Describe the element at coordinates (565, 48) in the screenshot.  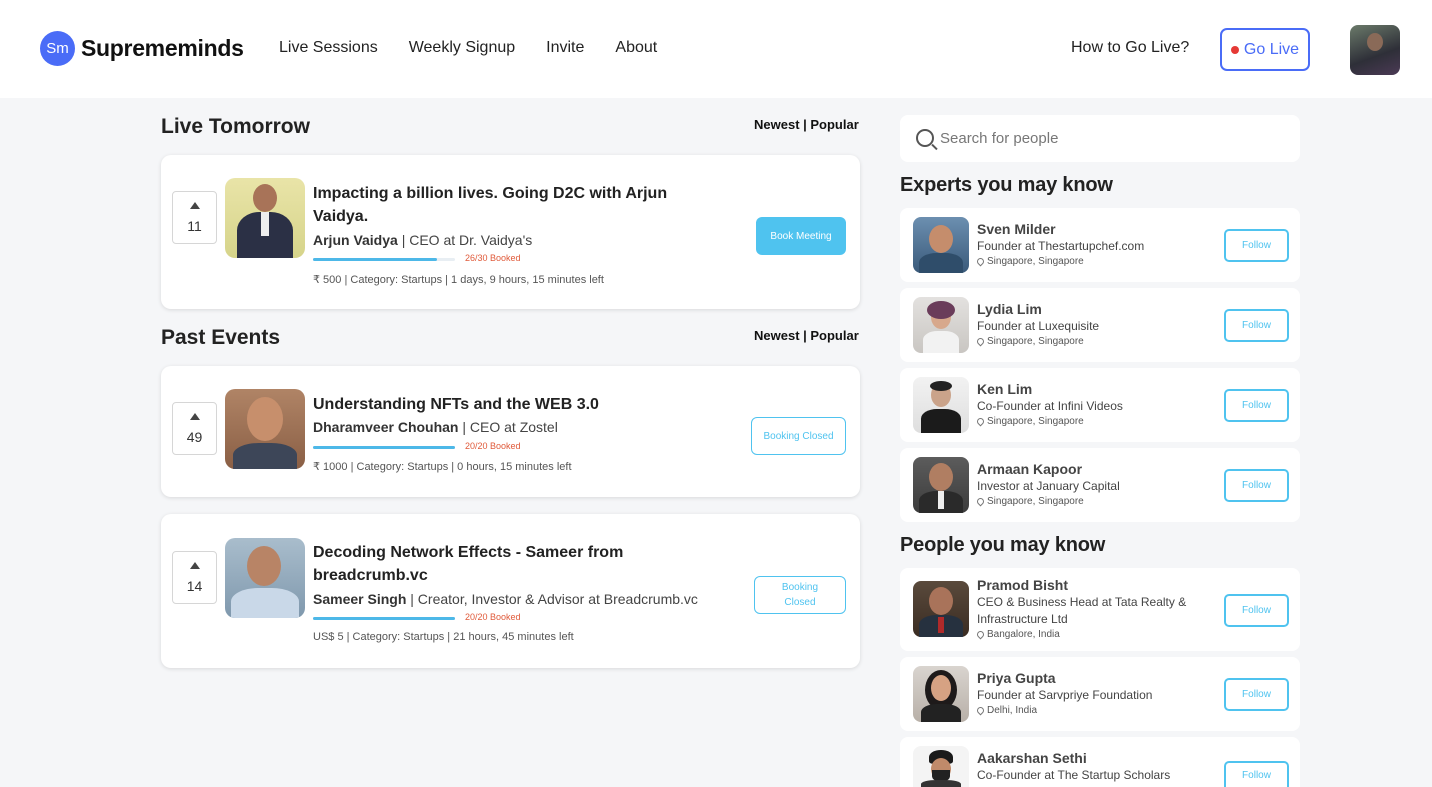
I see `nav-invite: Invite` at that location.